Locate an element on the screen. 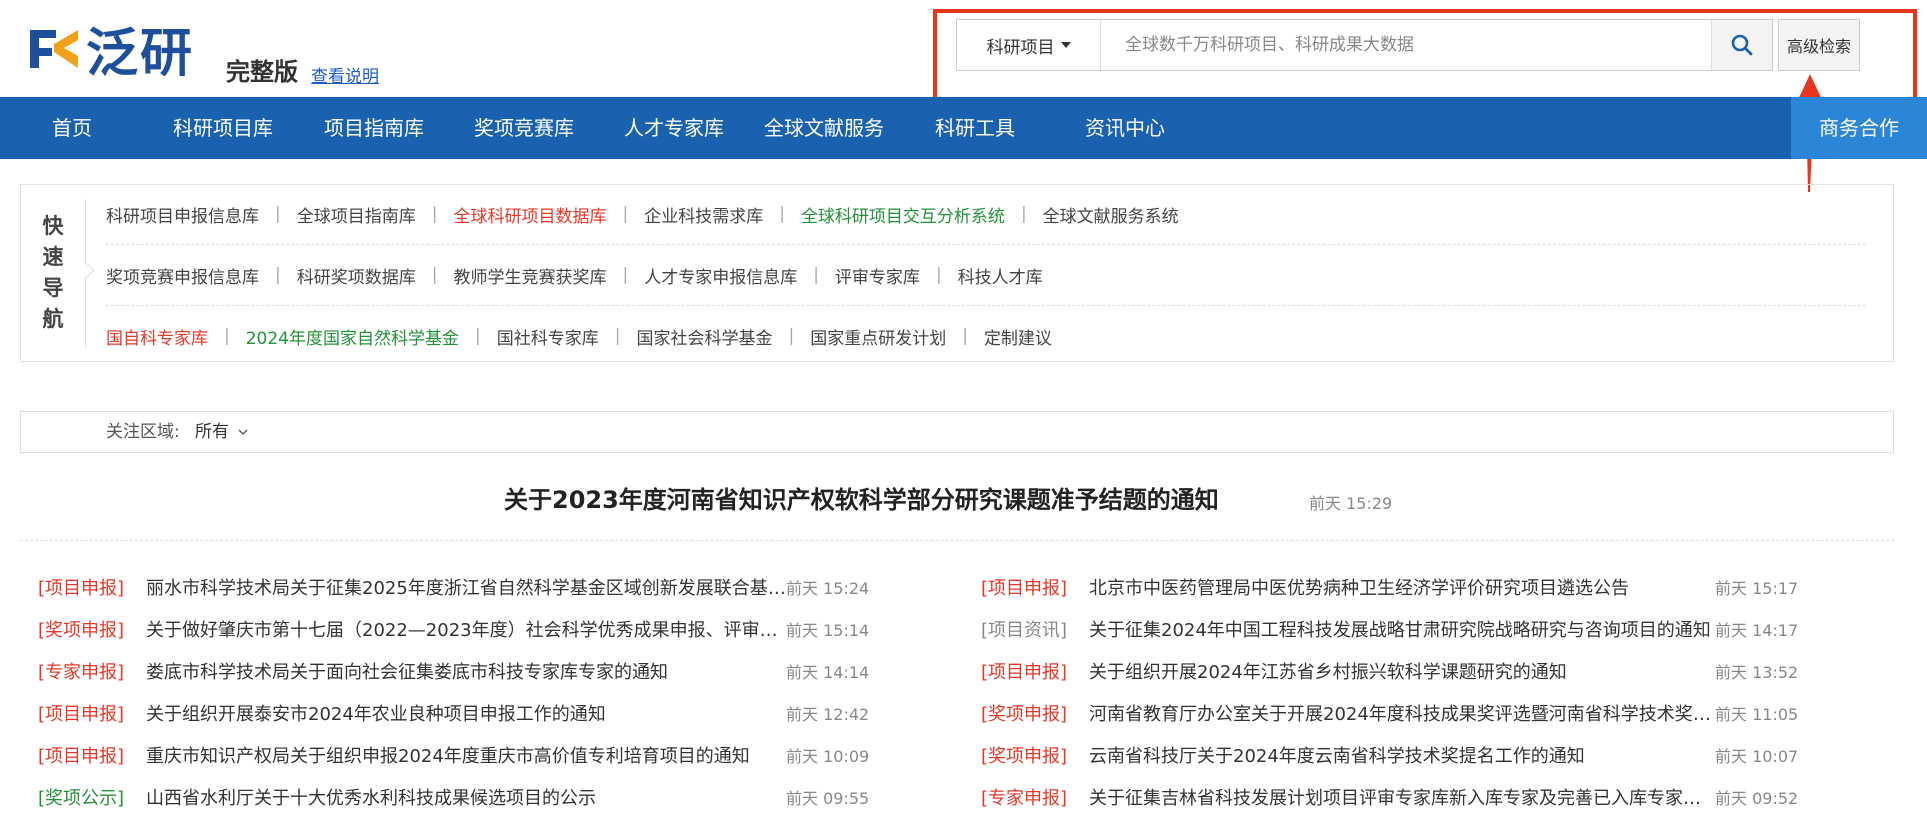  news-title-link: 关于征集2024年中国工程科技发展战略甘肃研究院战略研究与咨询项目的通知 is located at coordinates (1401, 631).